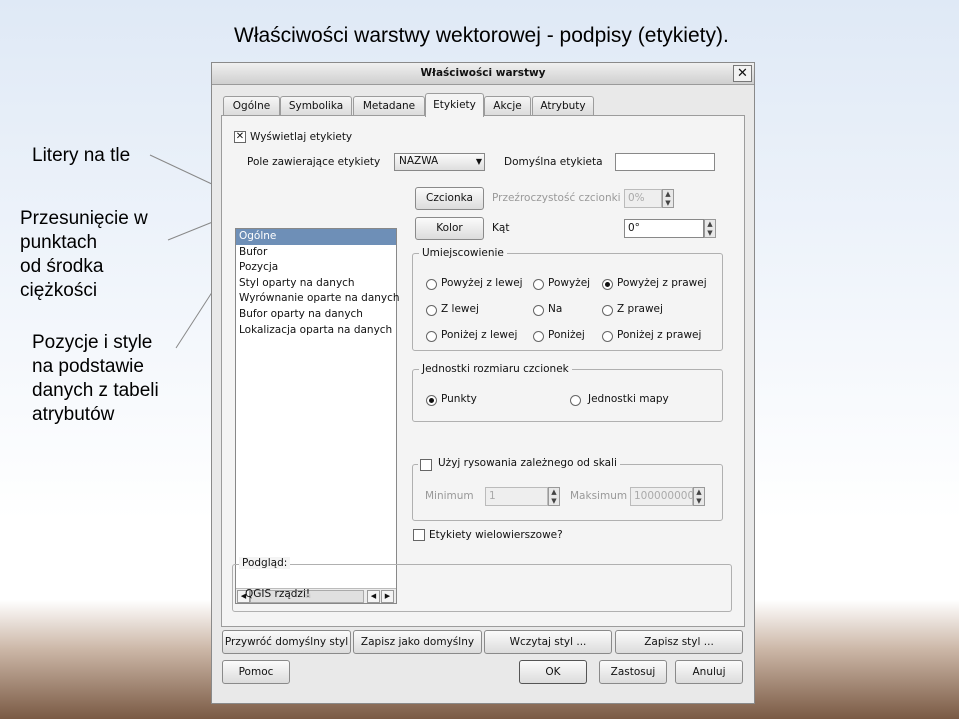 Image resolution: width=959 pixels, height=719 pixels. What do you see at coordinates (563, 106) in the screenshot?
I see `tab-attributes: Atrybuty` at bounding box center [563, 106].